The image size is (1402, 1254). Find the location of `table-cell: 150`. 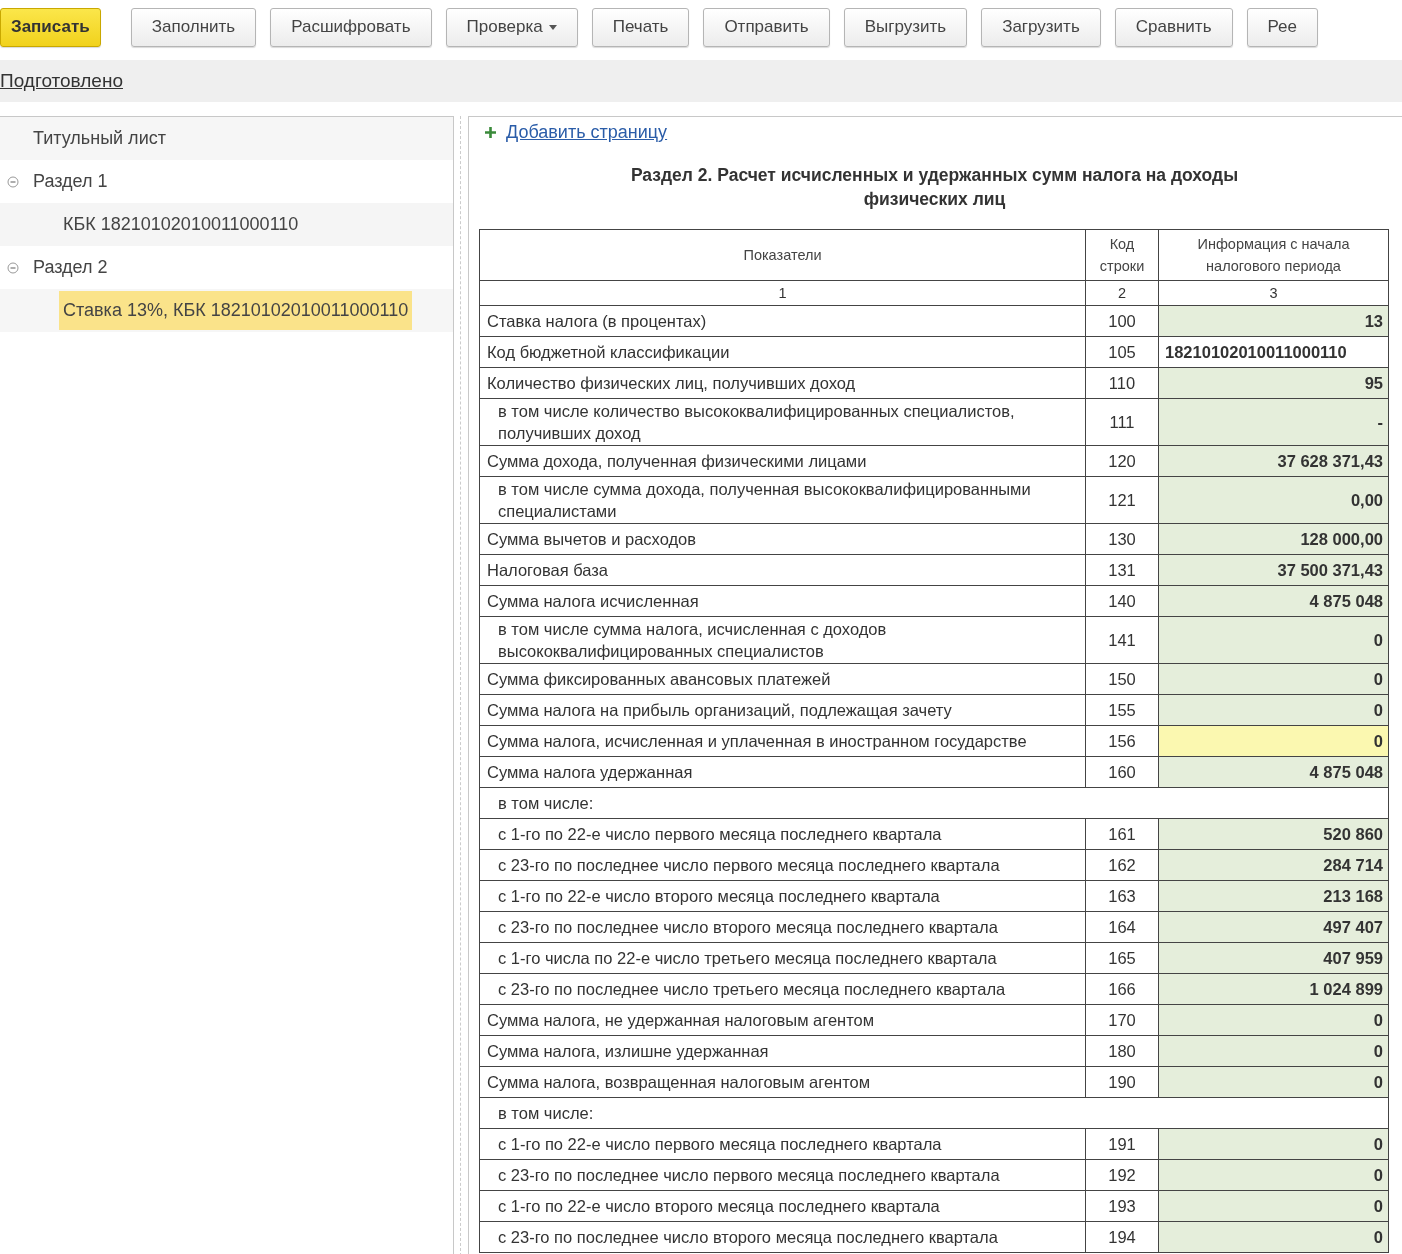

table-cell: 150 is located at coordinates (1122, 679).